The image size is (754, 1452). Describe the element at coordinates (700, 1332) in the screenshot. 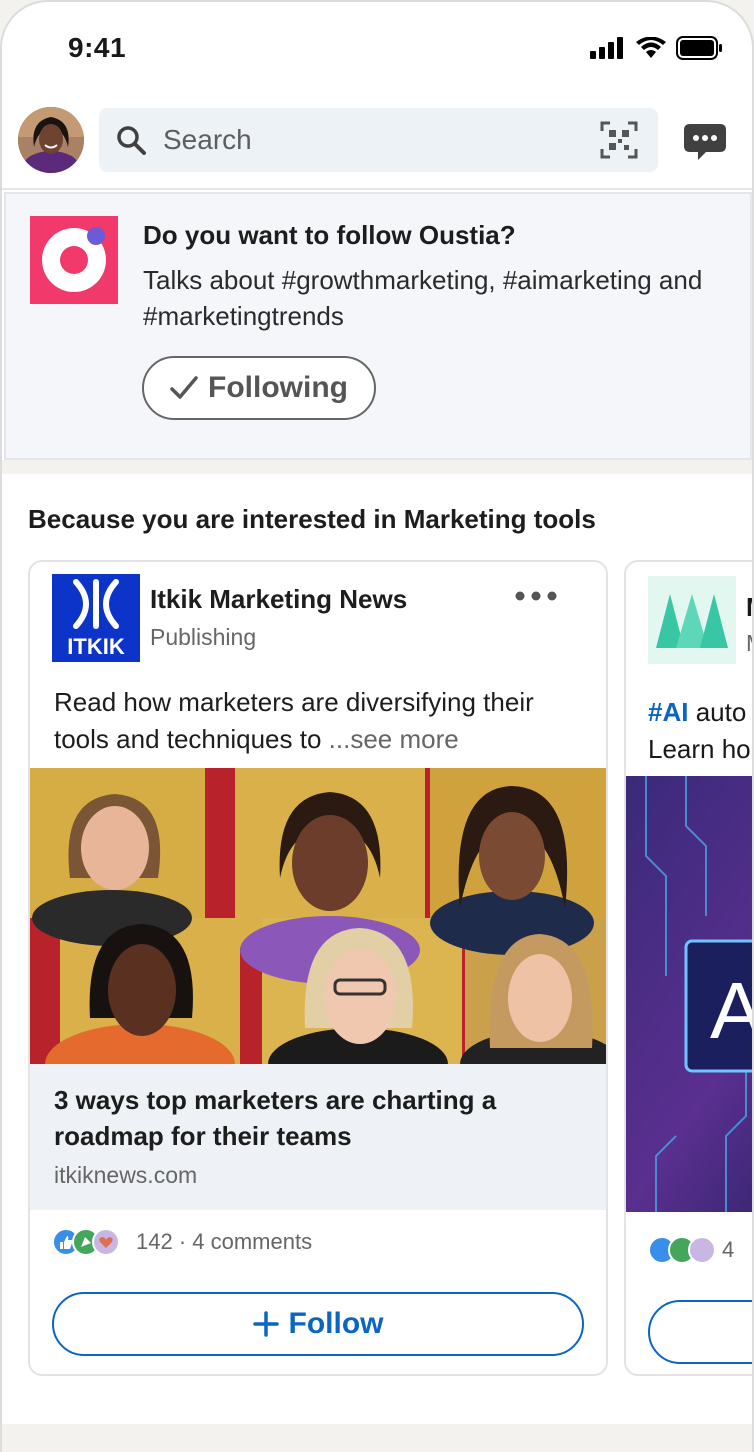

I see `follow-button` at that location.